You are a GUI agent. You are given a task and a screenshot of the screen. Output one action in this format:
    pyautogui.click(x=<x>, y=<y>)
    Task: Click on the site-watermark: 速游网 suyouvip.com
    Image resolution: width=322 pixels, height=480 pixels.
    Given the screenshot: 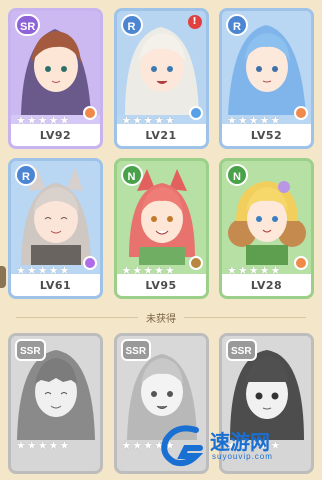 What is the action you would take?
    pyautogui.click(x=235, y=446)
    